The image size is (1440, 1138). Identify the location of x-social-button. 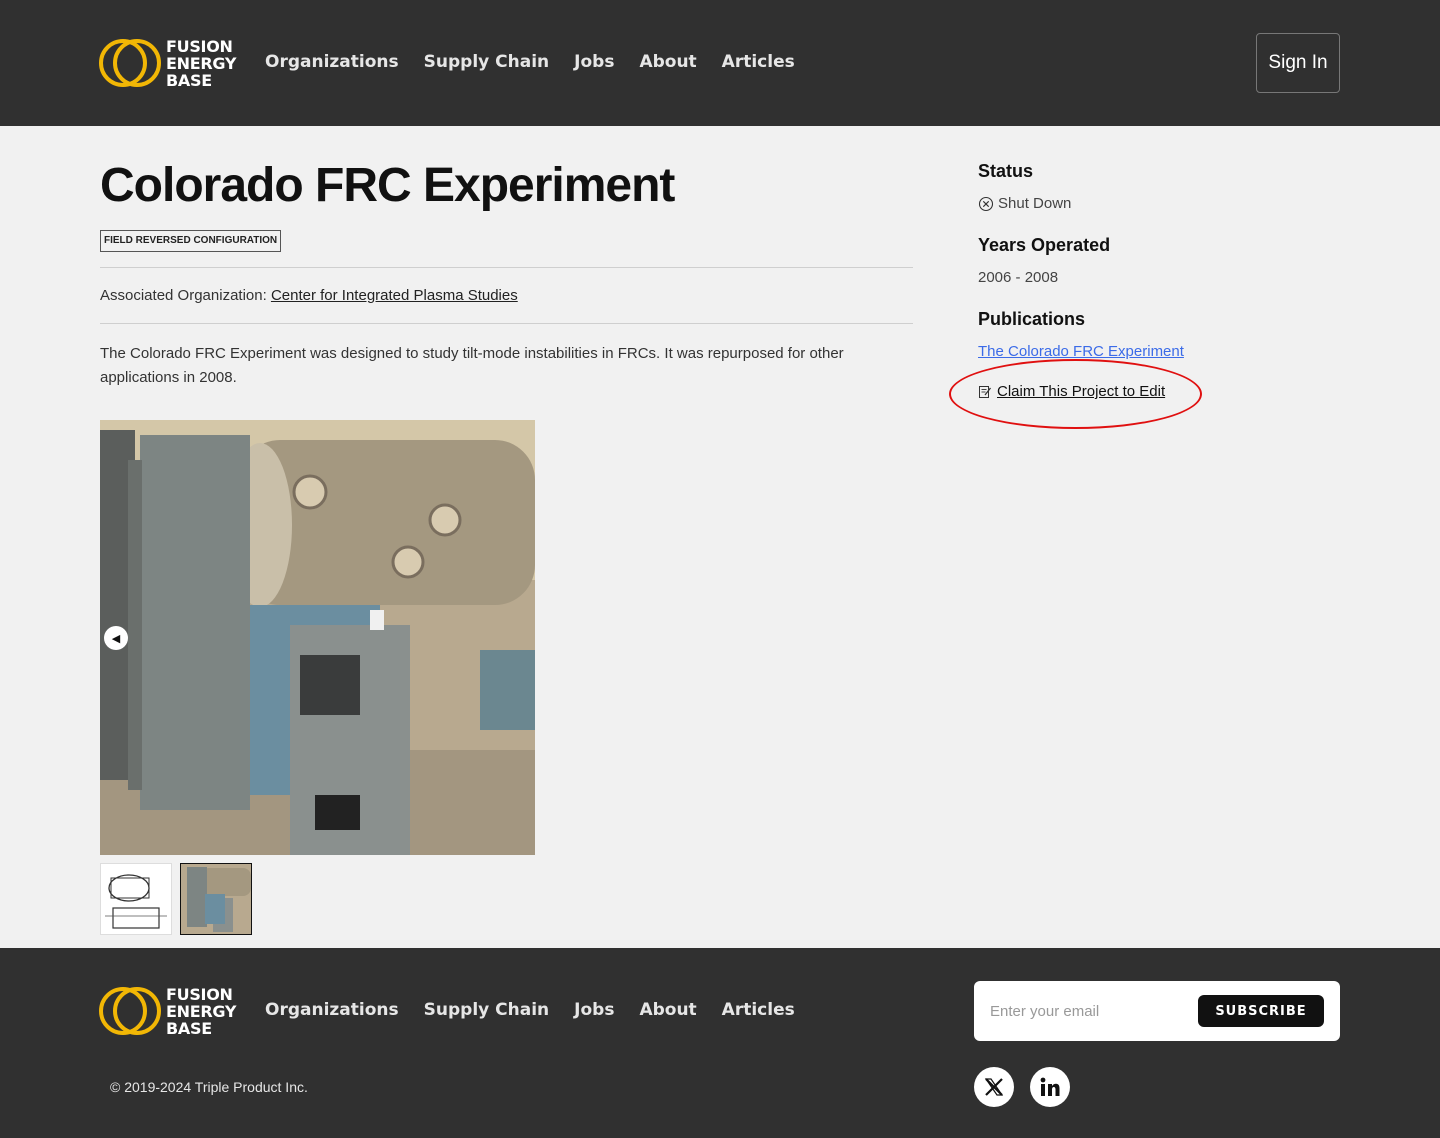
(994, 1087).